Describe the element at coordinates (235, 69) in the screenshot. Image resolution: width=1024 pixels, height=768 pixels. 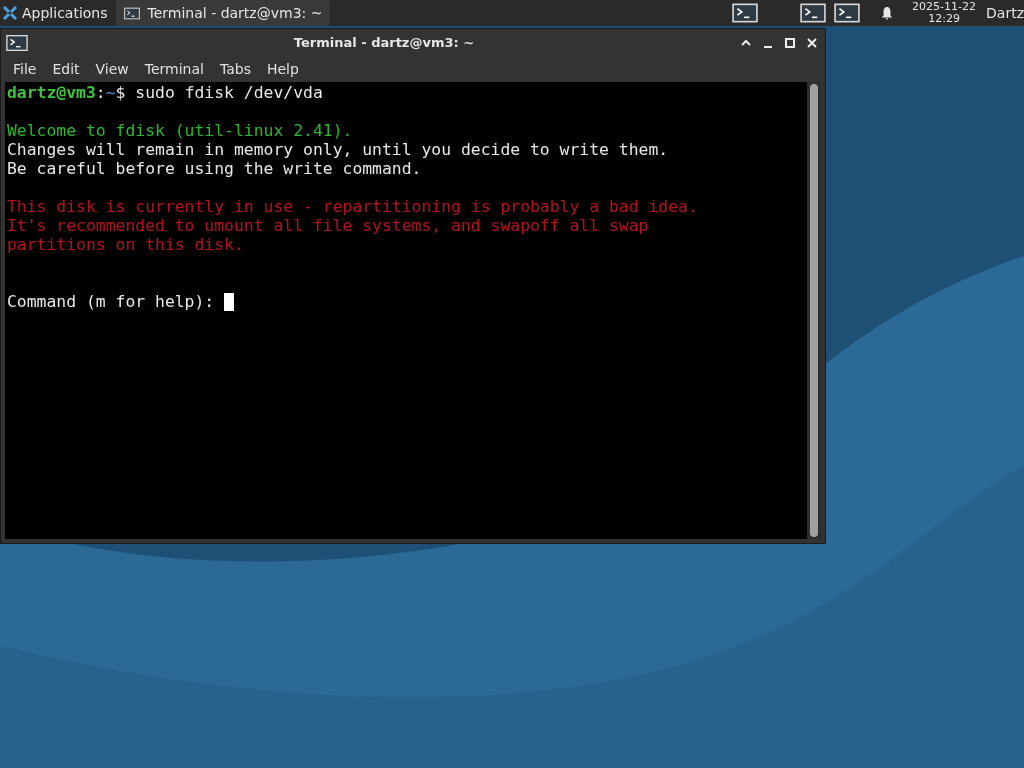
I see `menu-item: Tabs` at that location.